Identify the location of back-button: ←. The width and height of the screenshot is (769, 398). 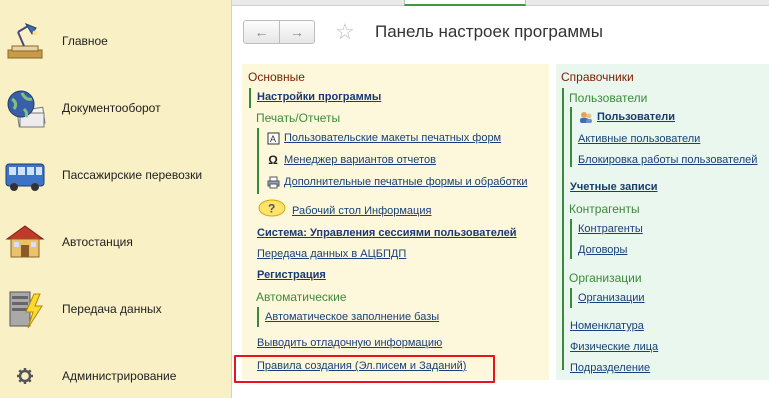
(261, 32).